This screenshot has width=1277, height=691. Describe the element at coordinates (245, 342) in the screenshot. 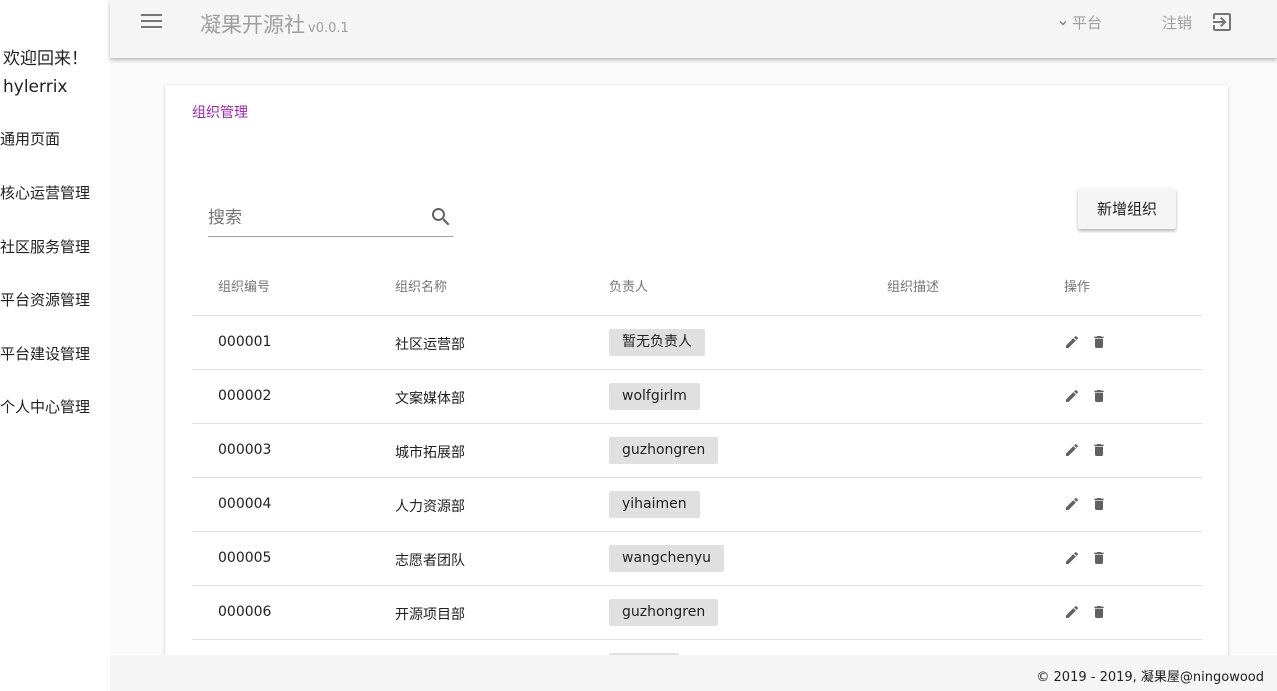

I see `cell-id: 000001` at that location.